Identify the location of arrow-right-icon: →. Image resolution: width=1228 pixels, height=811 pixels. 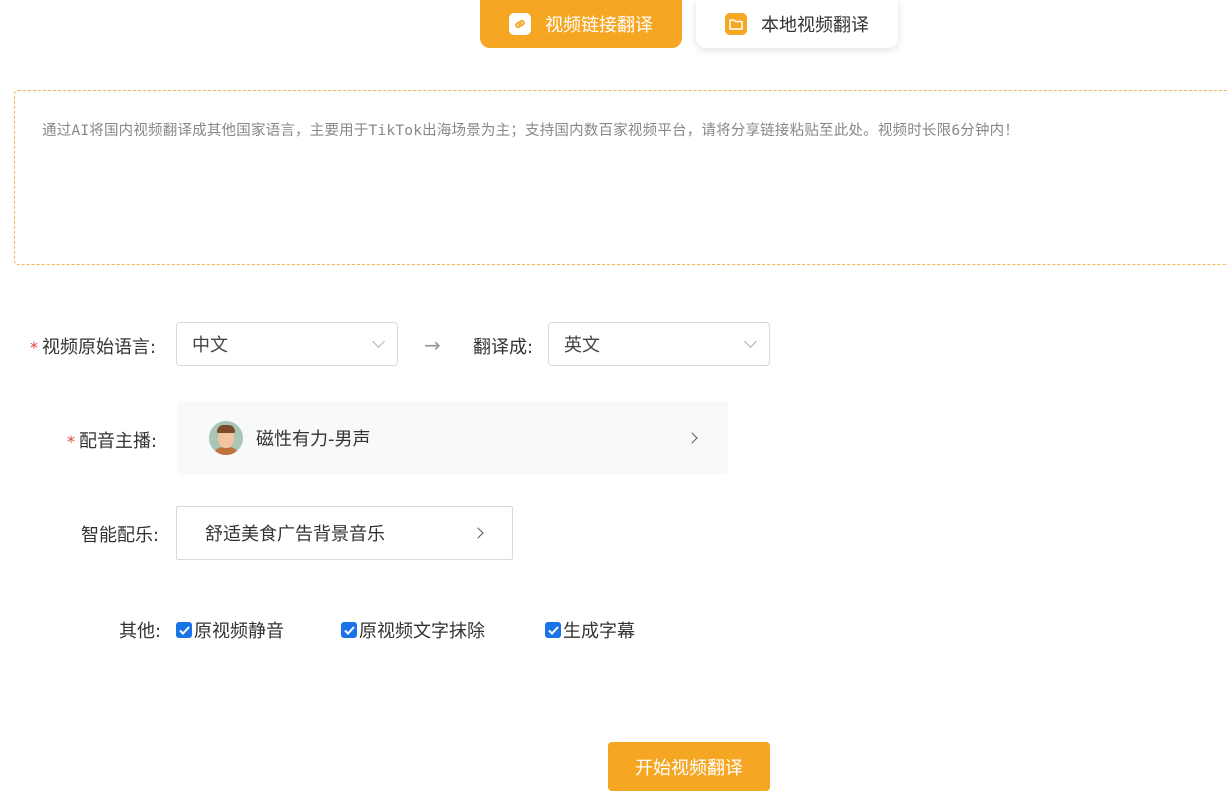
(432, 345).